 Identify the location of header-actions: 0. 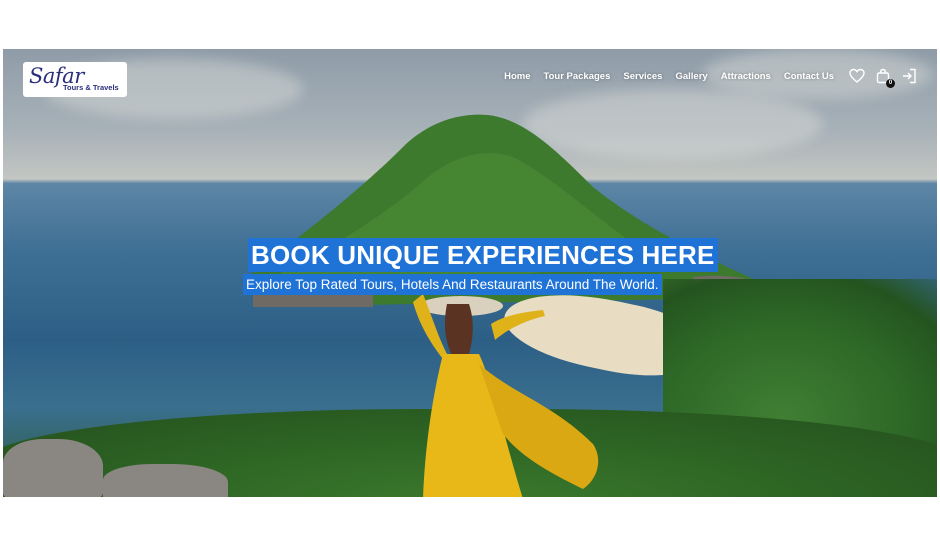
(883, 78).